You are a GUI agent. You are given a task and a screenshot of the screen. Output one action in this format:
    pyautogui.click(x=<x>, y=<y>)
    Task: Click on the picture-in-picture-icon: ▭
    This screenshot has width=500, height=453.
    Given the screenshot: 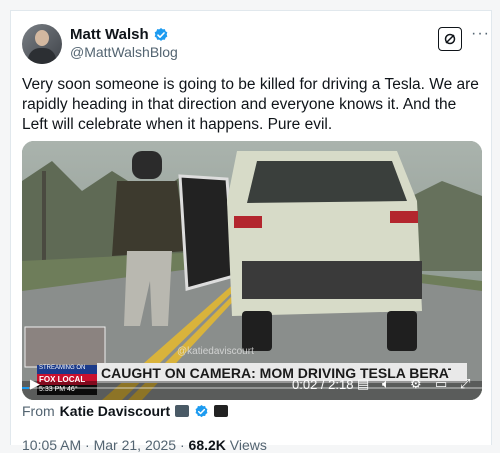 What is the action you would take?
    pyautogui.click(x=441, y=384)
    